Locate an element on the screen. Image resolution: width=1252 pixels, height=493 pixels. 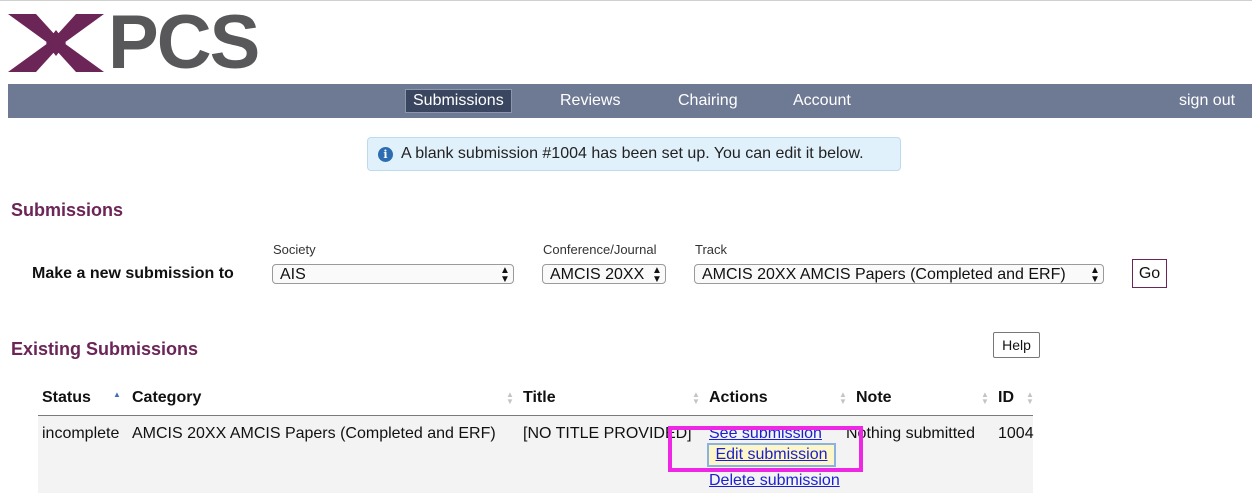
pcs-logo: PCS is located at coordinates (134, 42).